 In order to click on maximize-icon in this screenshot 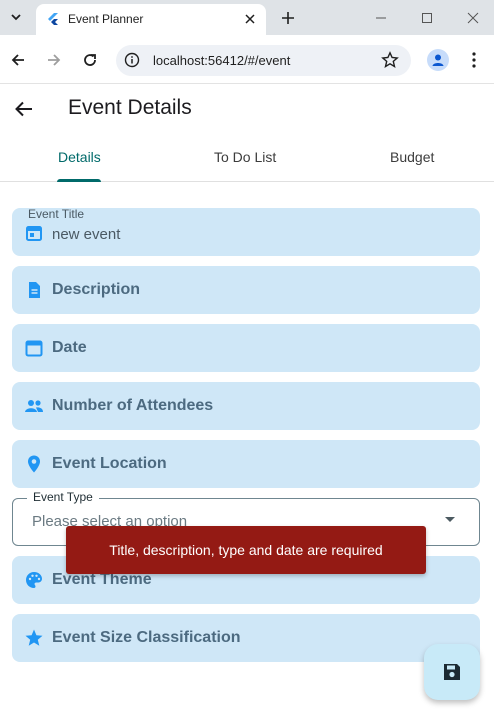, I will do `click(427, 18)`.